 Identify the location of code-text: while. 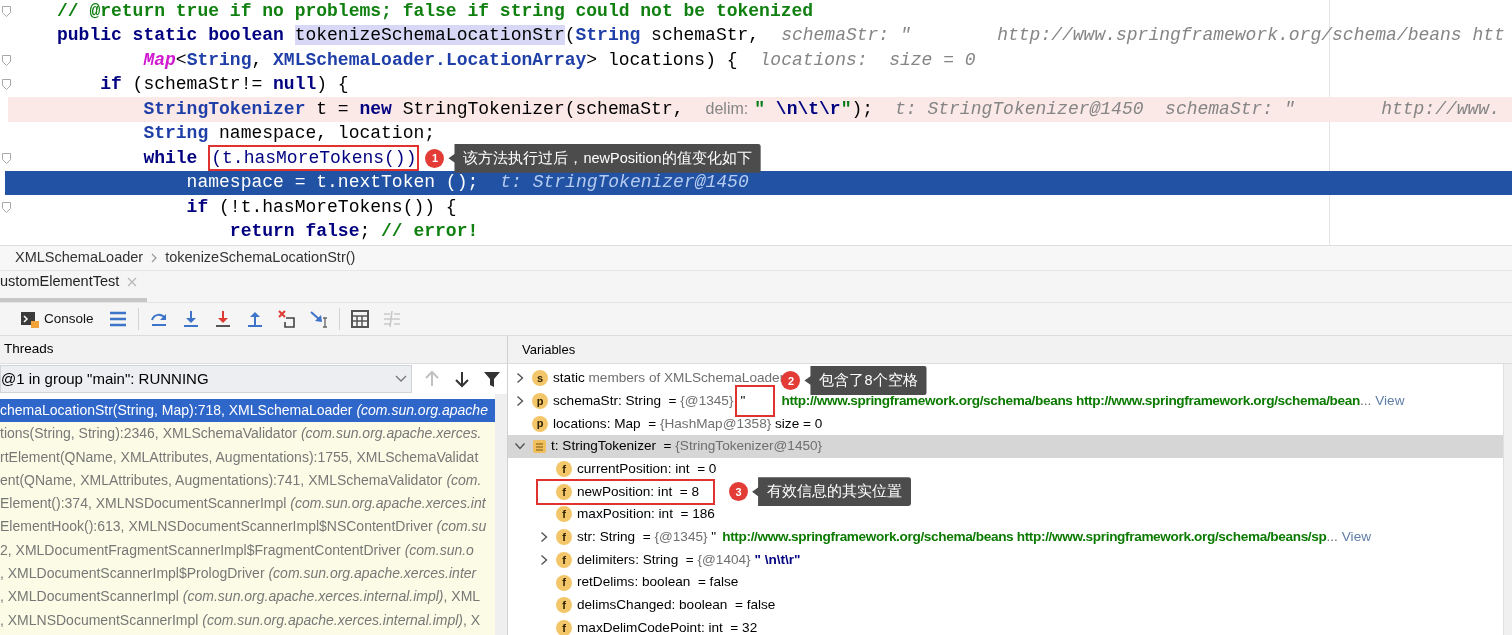
(170, 158).